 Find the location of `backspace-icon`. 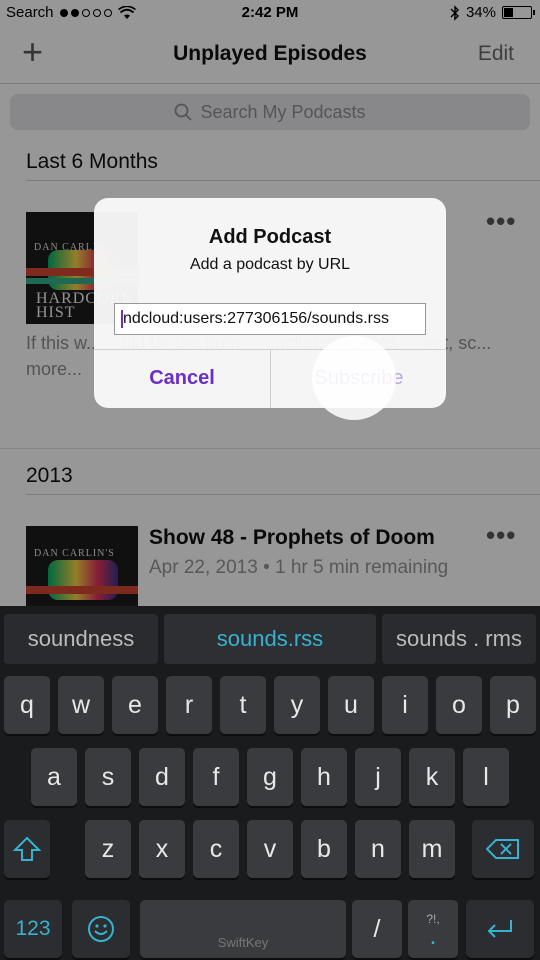

backspace-icon is located at coordinates (503, 849).